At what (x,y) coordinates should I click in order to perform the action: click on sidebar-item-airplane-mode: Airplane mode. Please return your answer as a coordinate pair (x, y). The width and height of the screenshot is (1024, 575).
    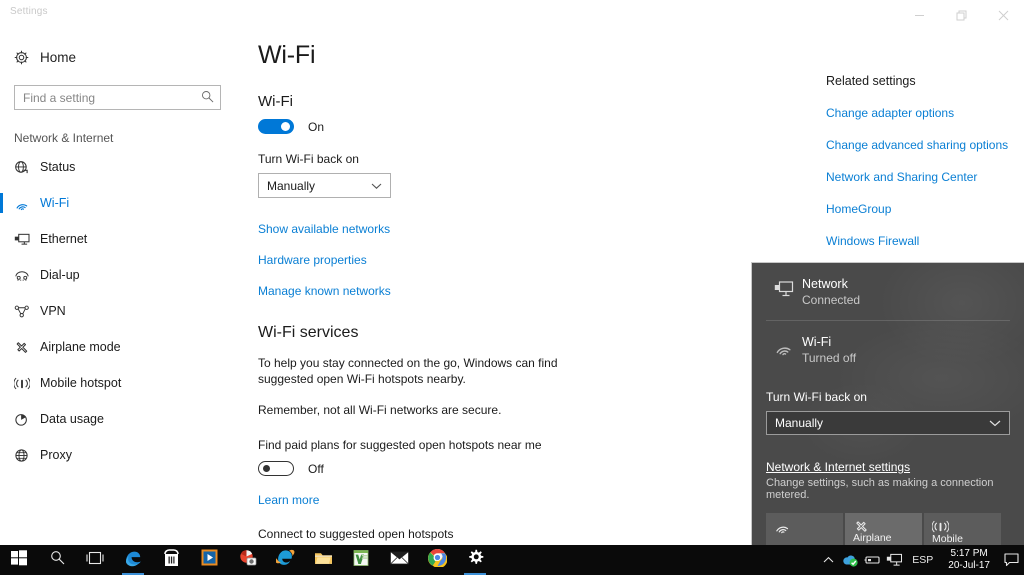
    Looking at the image, I should click on (118, 347).